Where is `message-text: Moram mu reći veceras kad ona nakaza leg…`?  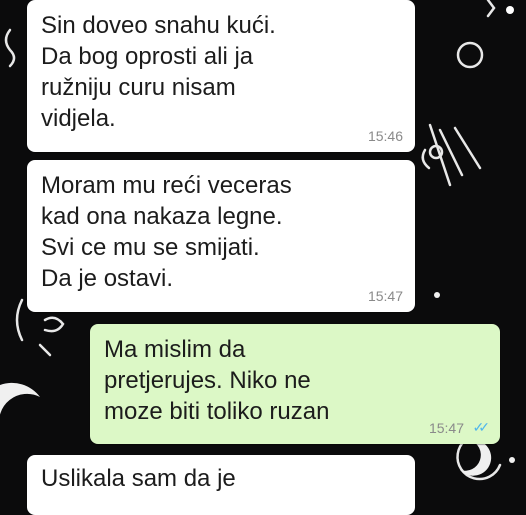 message-text: Moram mu reći veceras kad ona nakaza leg… is located at coordinates (166, 232).